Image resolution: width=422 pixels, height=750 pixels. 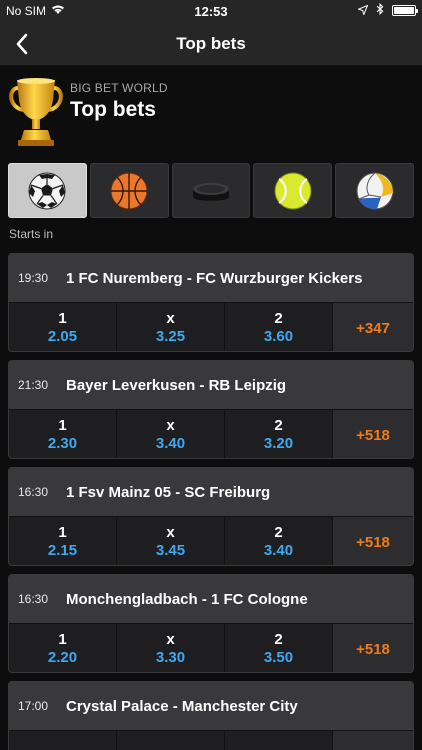 I want to click on trophy-icon, so click(x=36, y=112).